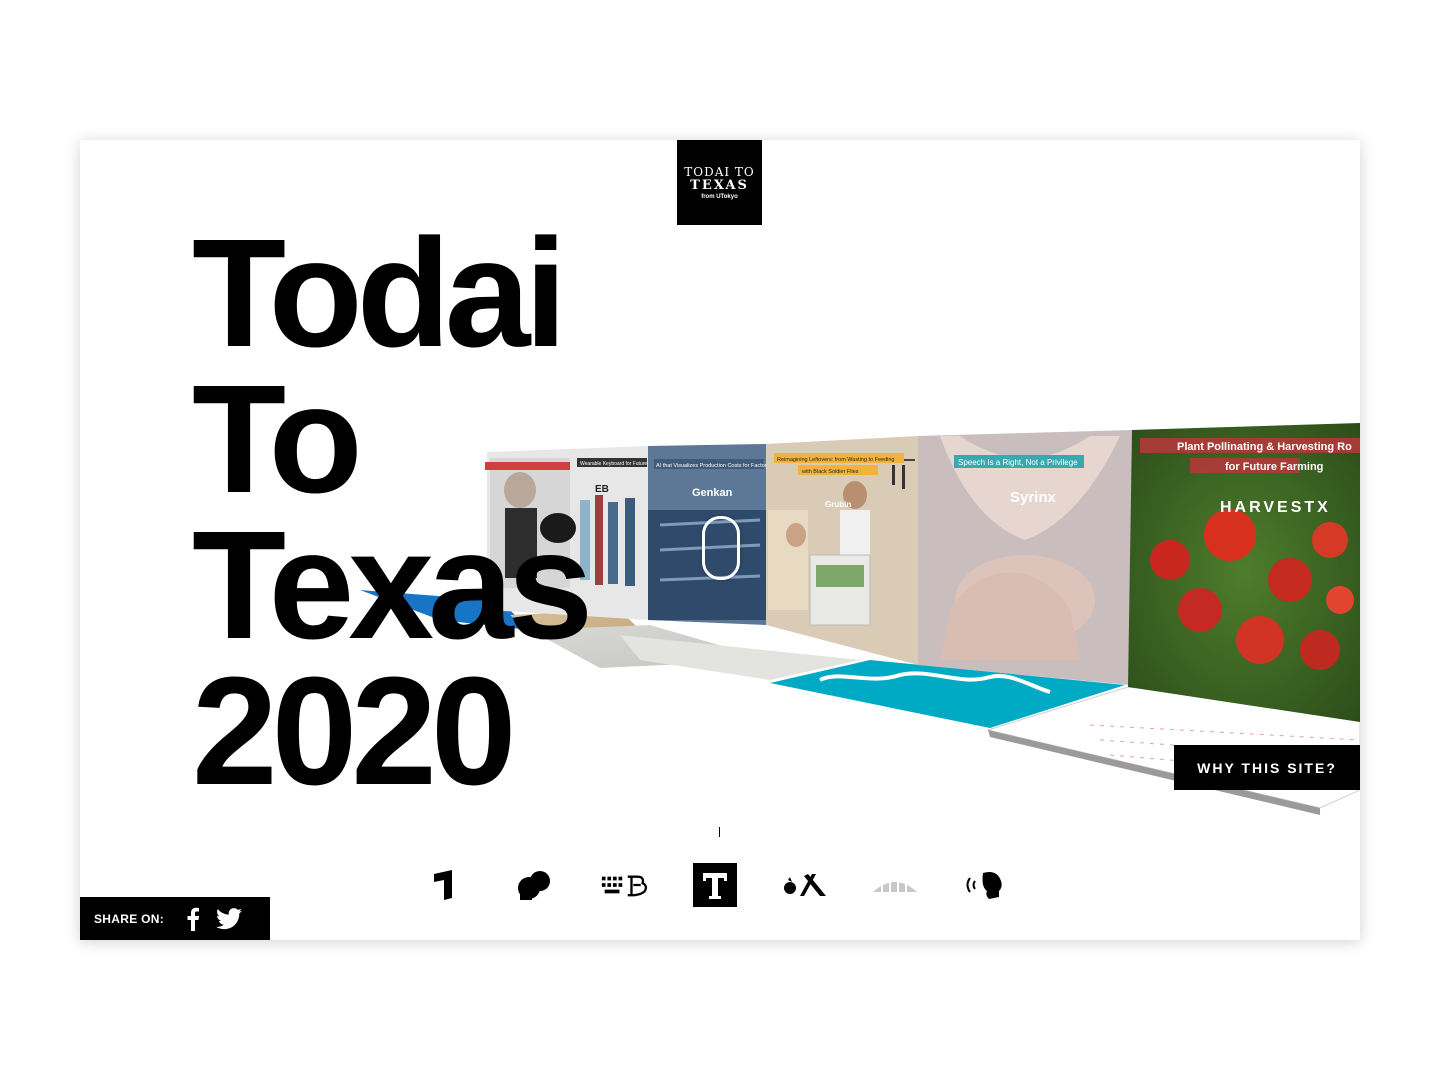  Describe the element at coordinates (1033, 497) in the screenshot. I see `panel4-brand: Syrinx` at that location.